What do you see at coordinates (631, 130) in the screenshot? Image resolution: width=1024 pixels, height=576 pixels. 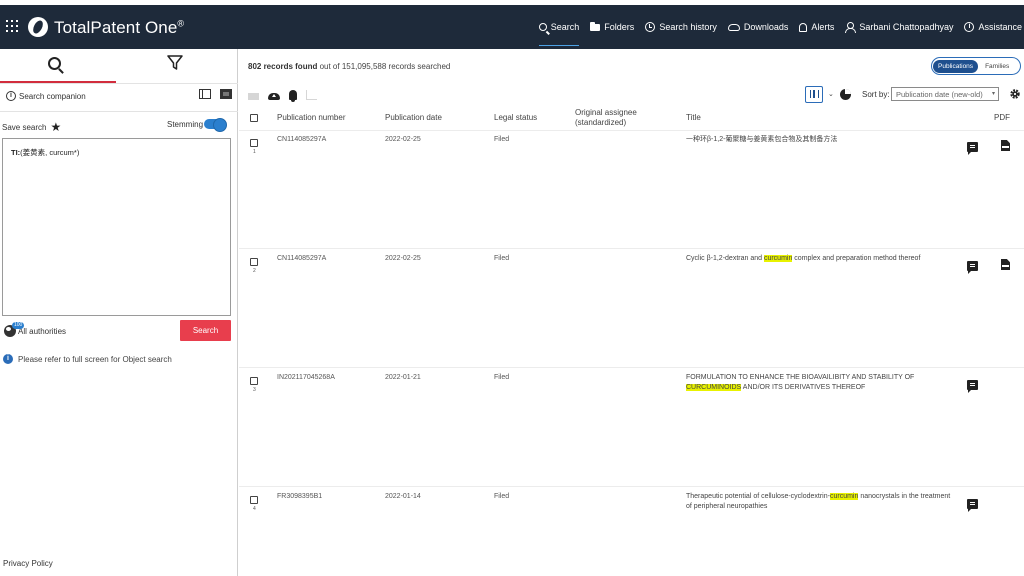 I see `header-divider` at bounding box center [631, 130].